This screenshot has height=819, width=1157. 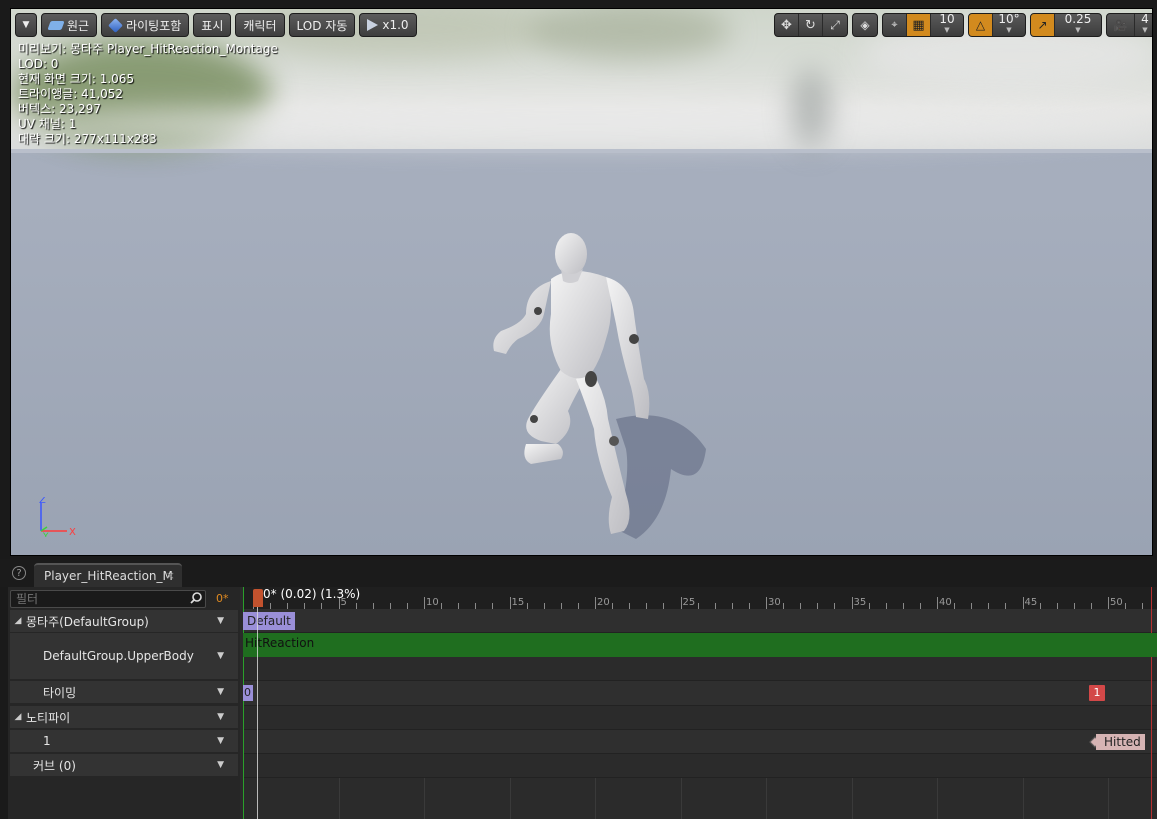 I want to click on viewport-options-button: ▼, so click(x=26, y=25).